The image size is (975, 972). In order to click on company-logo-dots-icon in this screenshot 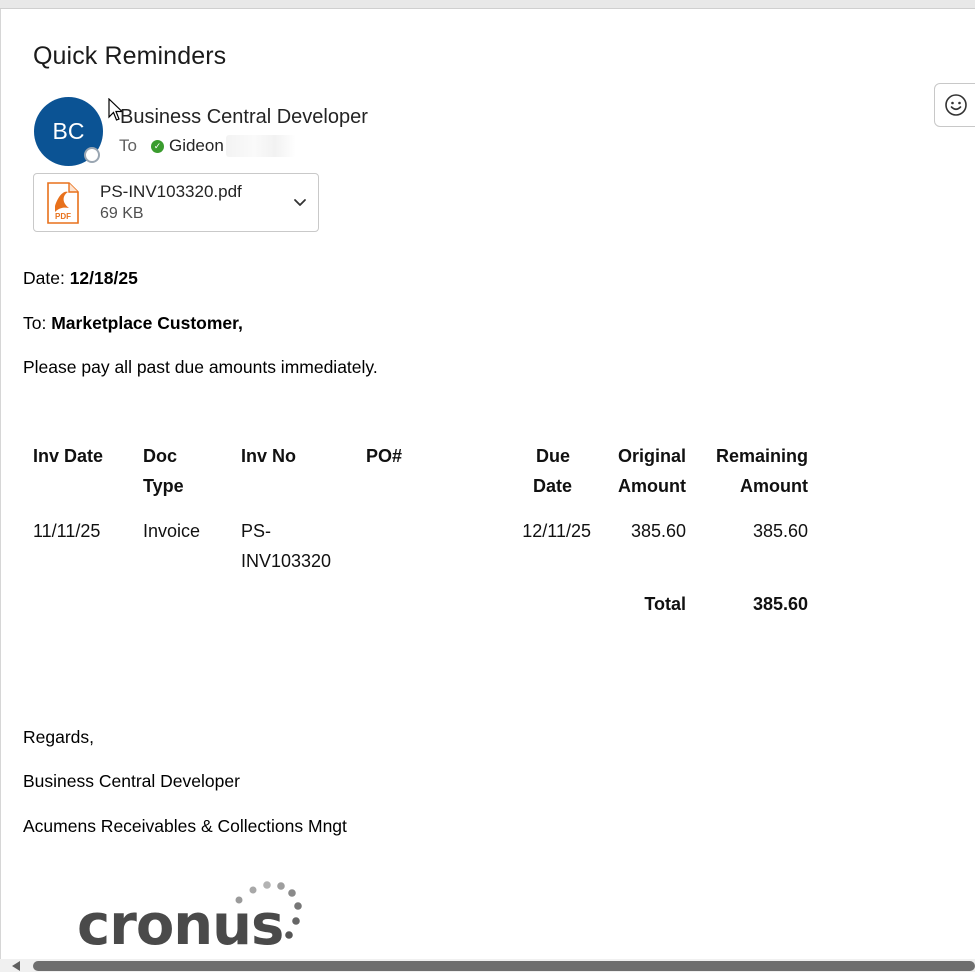, I will do `click(268, 910)`.